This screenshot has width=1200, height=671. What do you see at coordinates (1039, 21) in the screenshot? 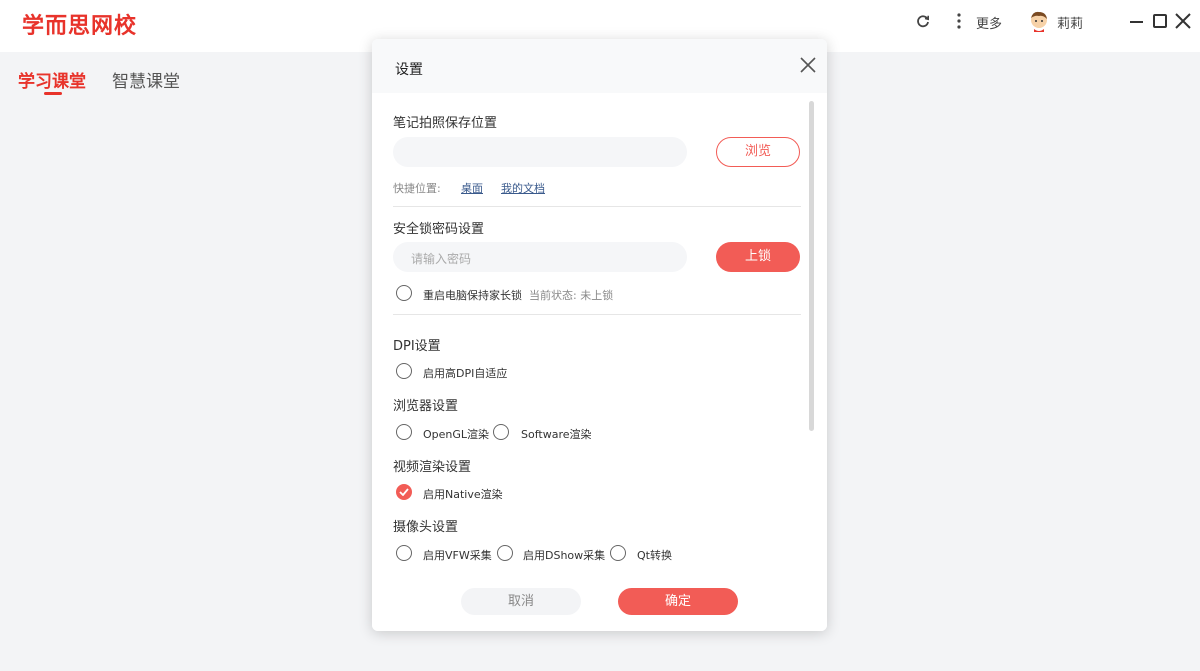
I see `avatar` at bounding box center [1039, 21].